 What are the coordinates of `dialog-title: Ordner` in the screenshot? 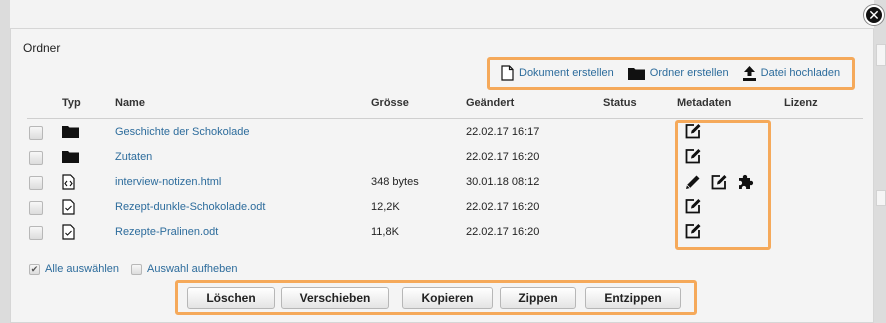 It's located at (42, 48).